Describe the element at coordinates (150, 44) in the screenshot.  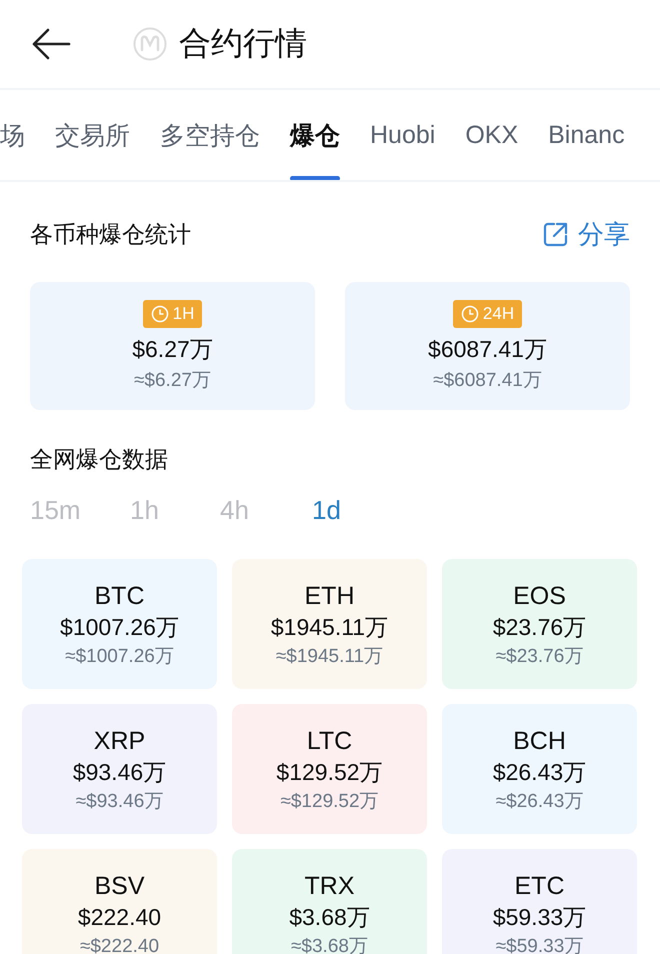
I see `logo-icon` at that location.